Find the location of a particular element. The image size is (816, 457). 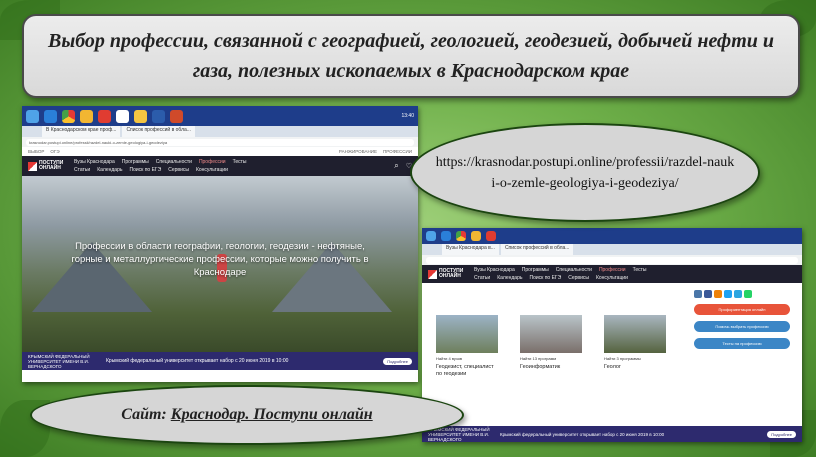

powerpoint-icon is located at coordinates (176, 116).